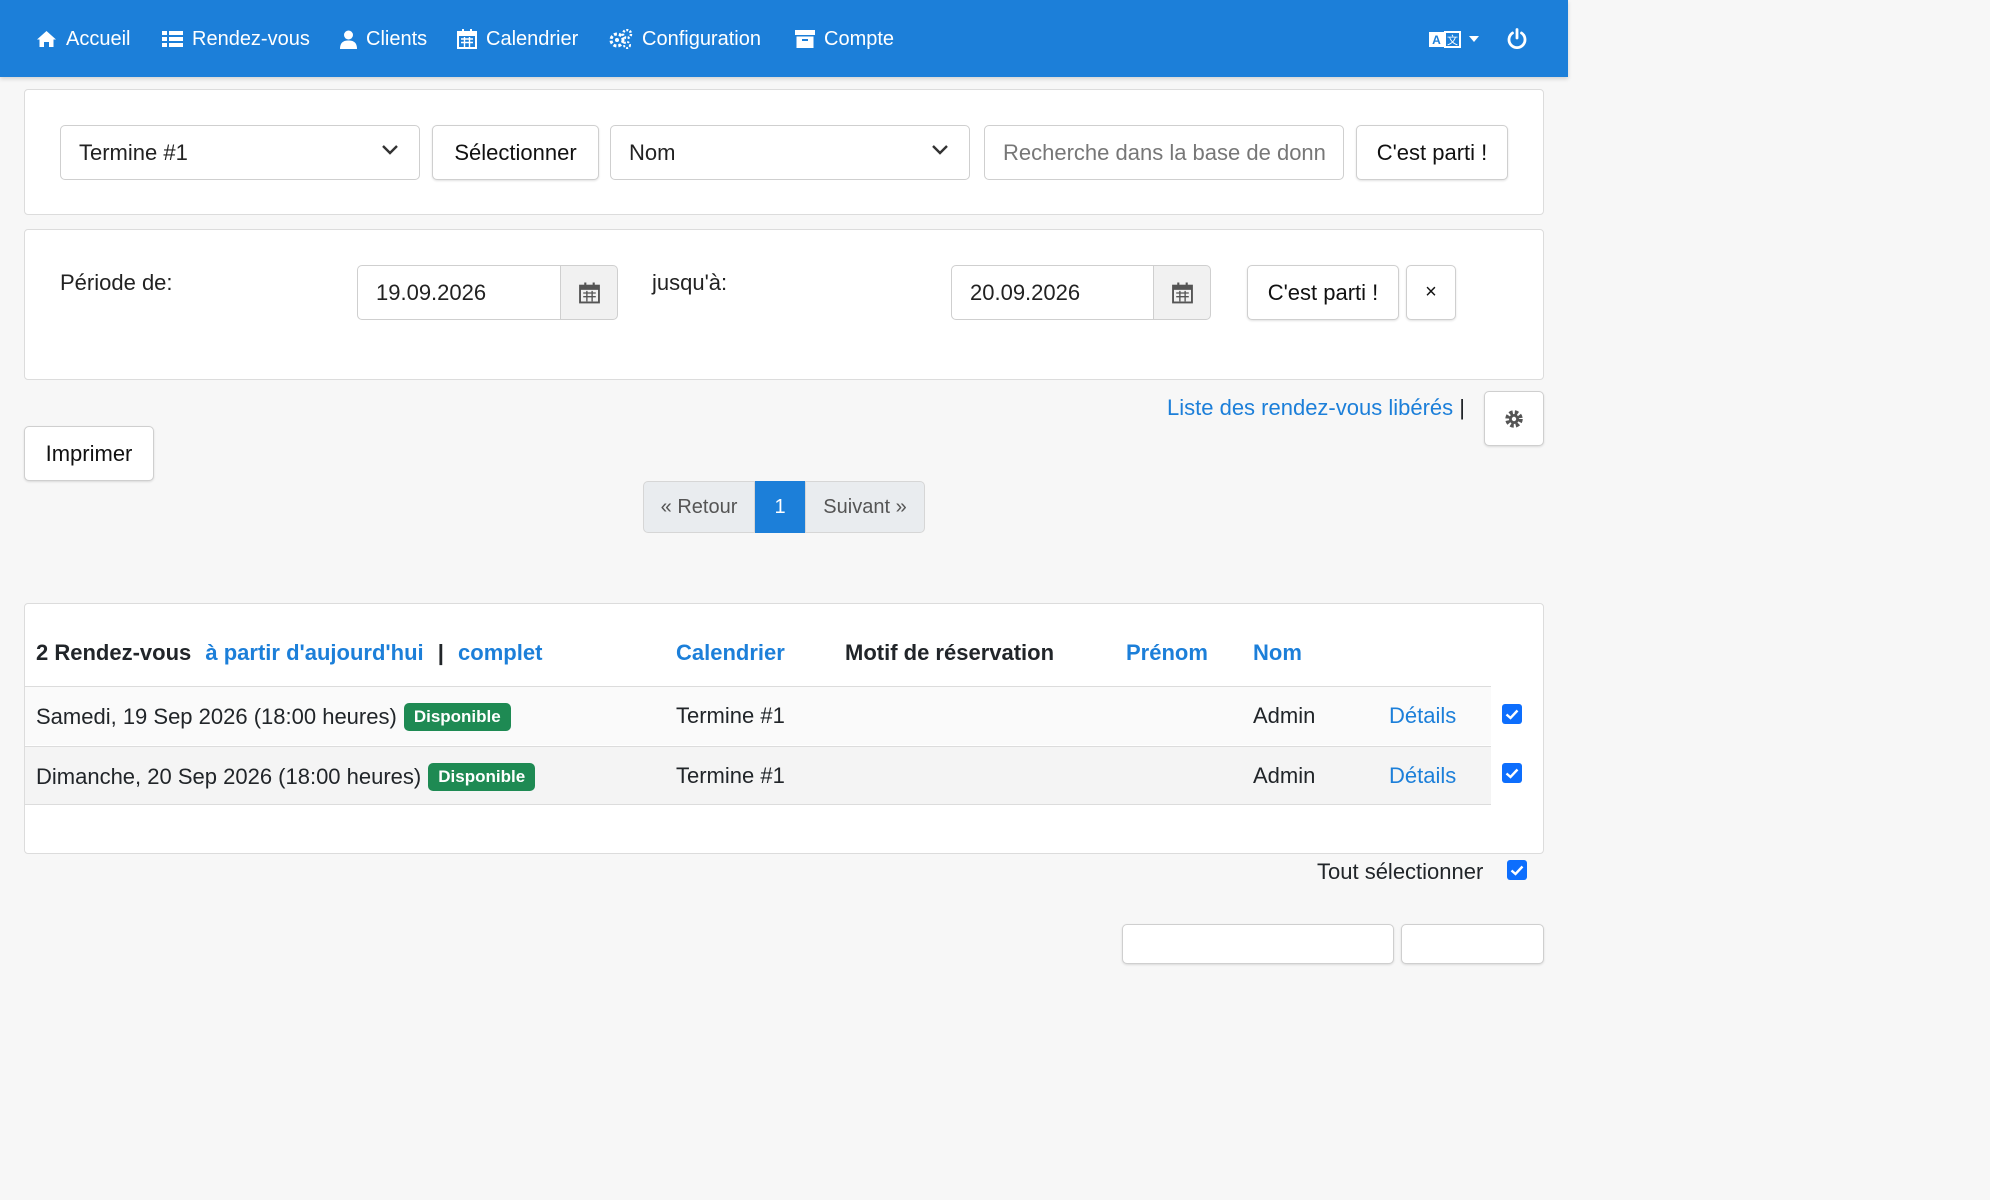  I want to click on nav-compte-label: Compte, so click(859, 38).